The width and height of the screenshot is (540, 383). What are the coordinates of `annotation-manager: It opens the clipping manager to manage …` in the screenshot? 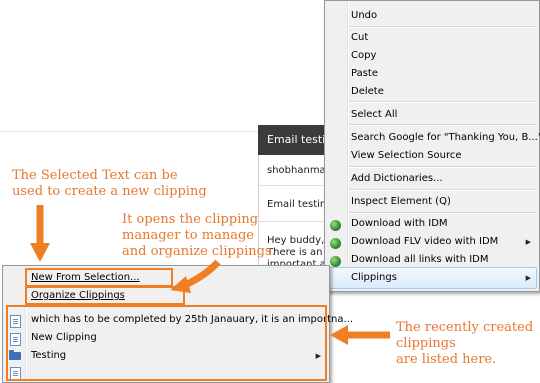 It's located at (199, 235).